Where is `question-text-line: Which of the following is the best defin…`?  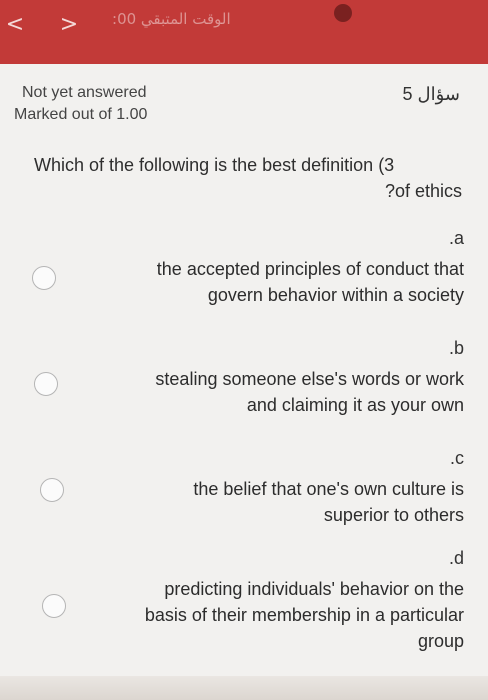 question-text-line: Which of the following is the best defin… is located at coordinates (214, 165).